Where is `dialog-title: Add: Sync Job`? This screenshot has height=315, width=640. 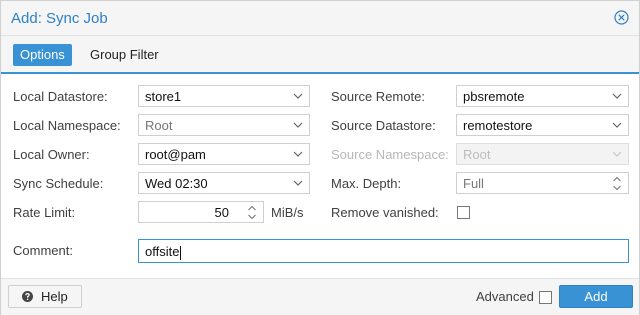
dialog-title: Add: Sync Job is located at coordinates (59, 18).